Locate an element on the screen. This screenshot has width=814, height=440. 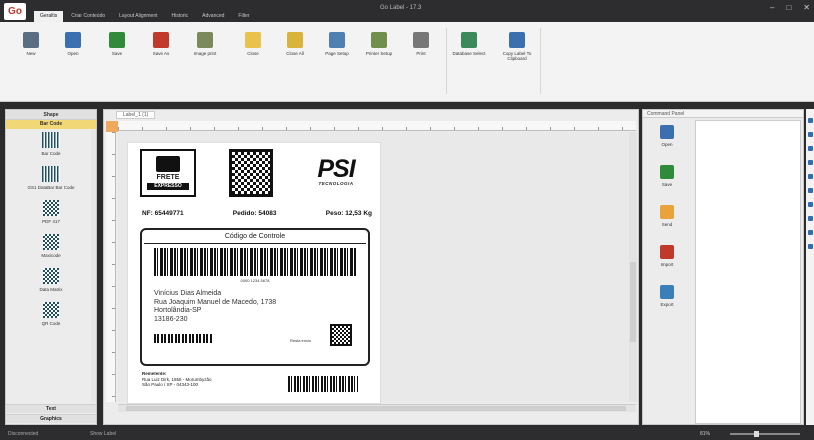
connection-status: Disconnected is located at coordinates (23, 434).